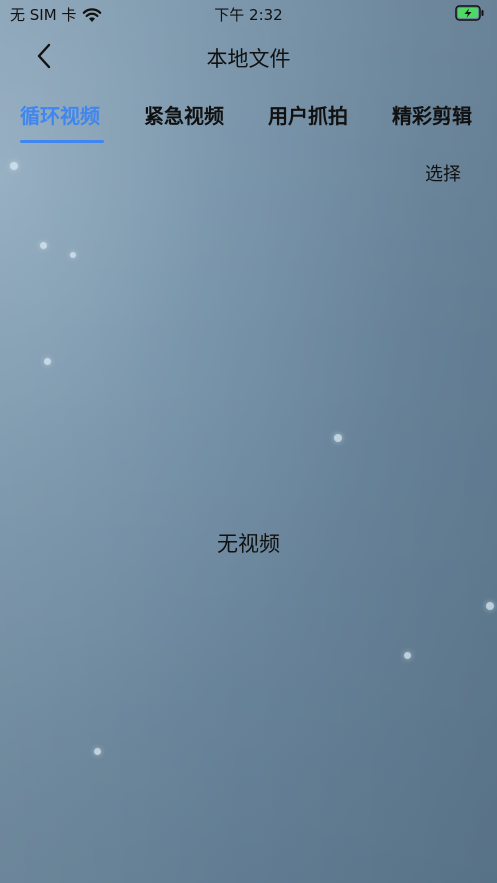  Describe the element at coordinates (443, 173) in the screenshot. I see `select-button: 选择` at that location.